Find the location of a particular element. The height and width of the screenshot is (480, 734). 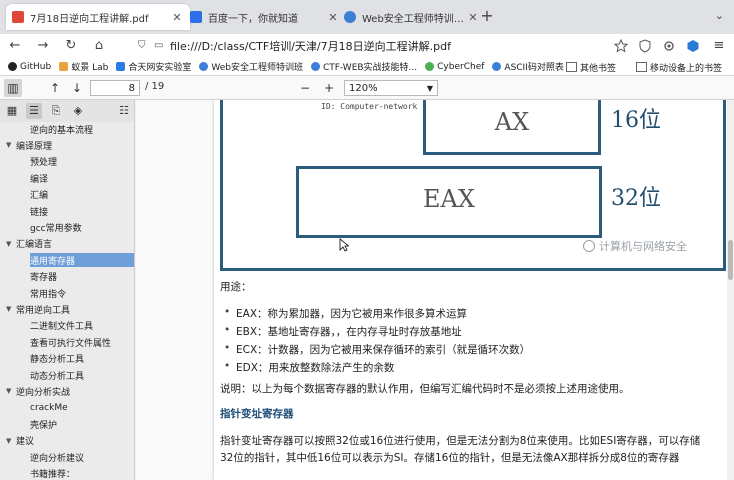

next-page-button: ↓ is located at coordinates (77, 88).